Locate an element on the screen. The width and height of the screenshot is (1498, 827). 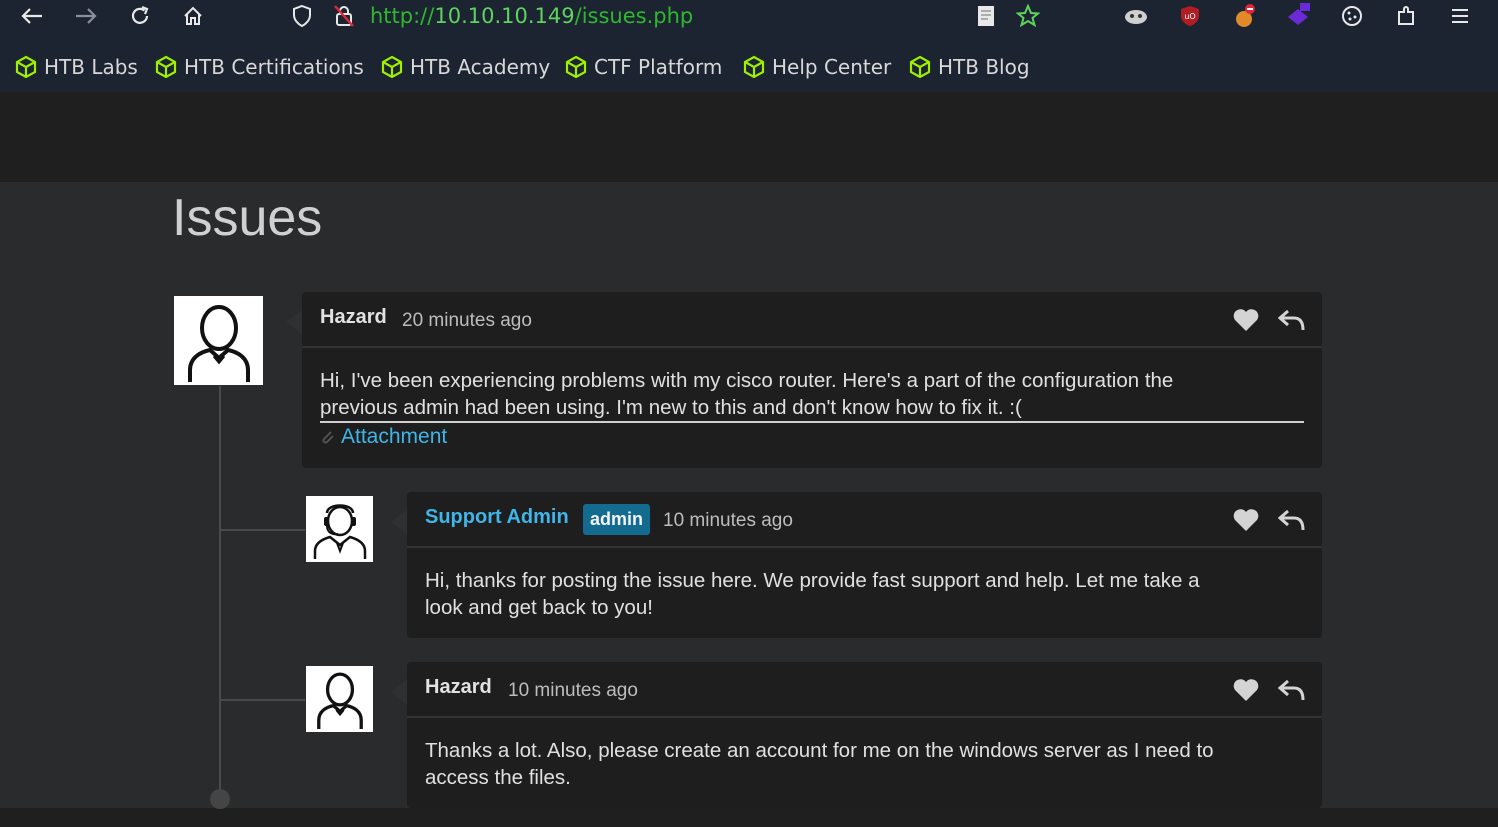
comment-body-line: access the files. is located at coordinates (498, 777).